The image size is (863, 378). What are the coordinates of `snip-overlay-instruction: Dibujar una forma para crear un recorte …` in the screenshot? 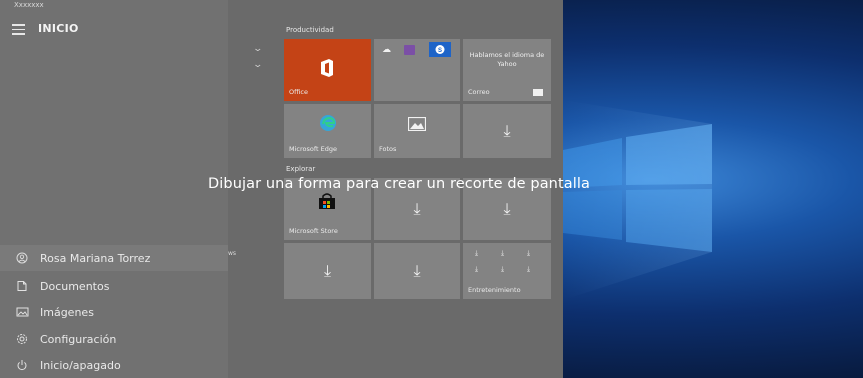 It's located at (399, 184).